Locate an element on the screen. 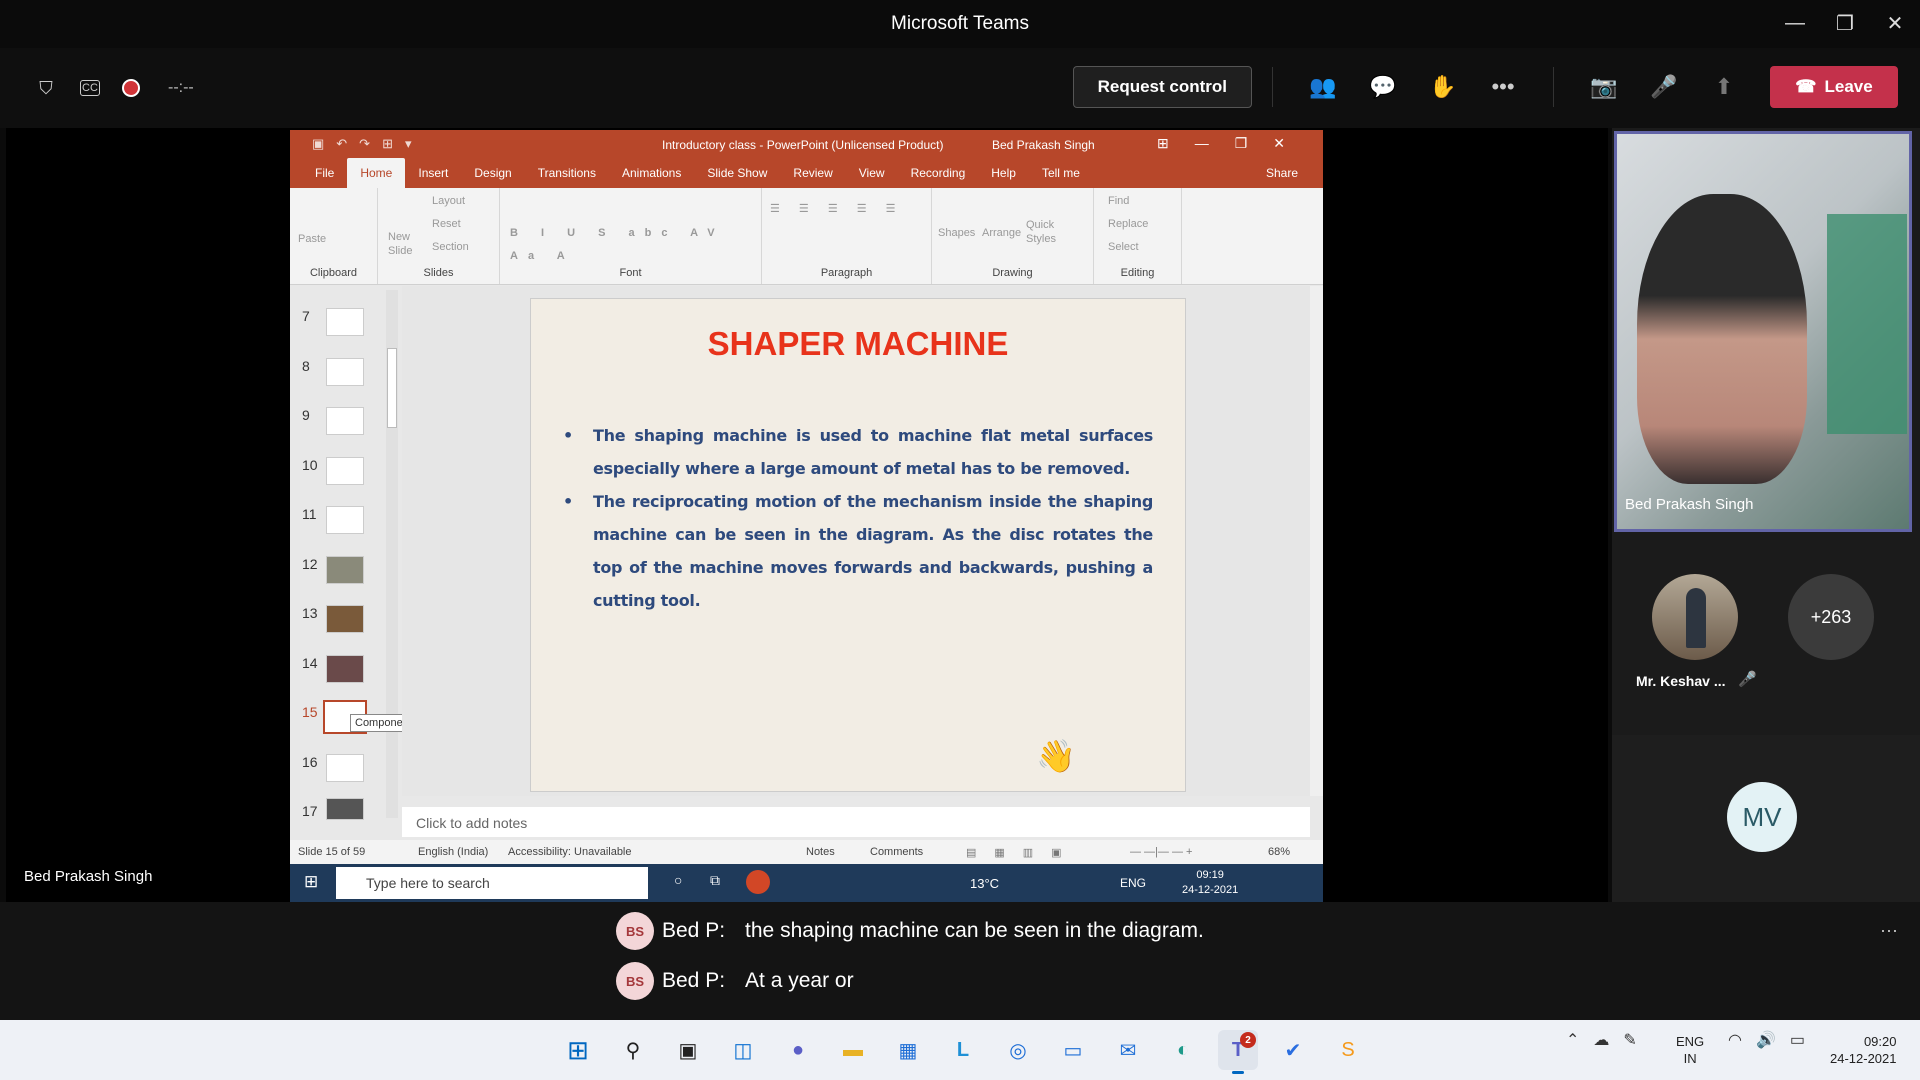 Image resolution: width=1920 pixels, height=1080 pixels. quick-styles-button: Quick Styles is located at coordinates (1046, 232).